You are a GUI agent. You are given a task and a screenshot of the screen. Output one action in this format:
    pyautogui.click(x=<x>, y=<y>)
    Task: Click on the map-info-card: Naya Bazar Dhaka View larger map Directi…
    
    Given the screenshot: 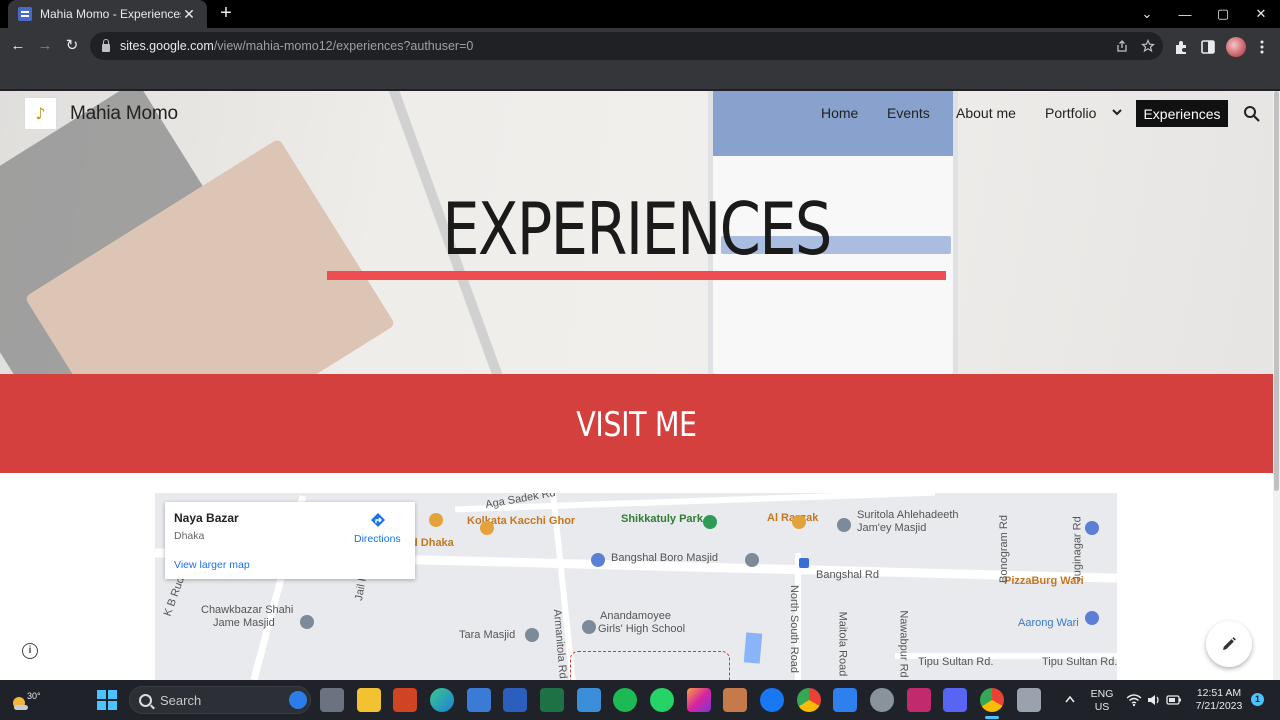 What is the action you would take?
    pyautogui.click(x=290, y=540)
    